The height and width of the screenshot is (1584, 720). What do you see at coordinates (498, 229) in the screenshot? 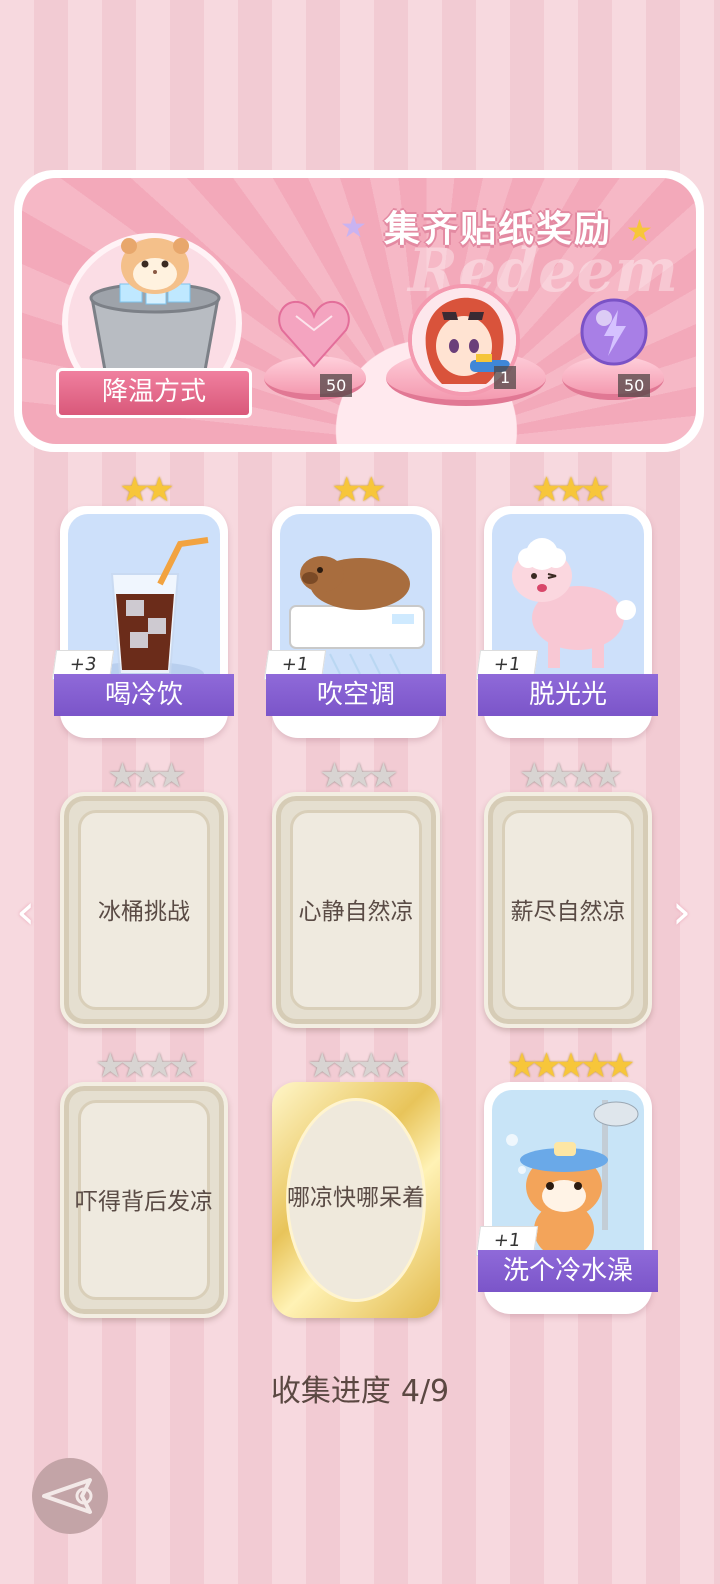
I see `banner-title: 集齐贴纸奖励` at bounding box center [498, 229].